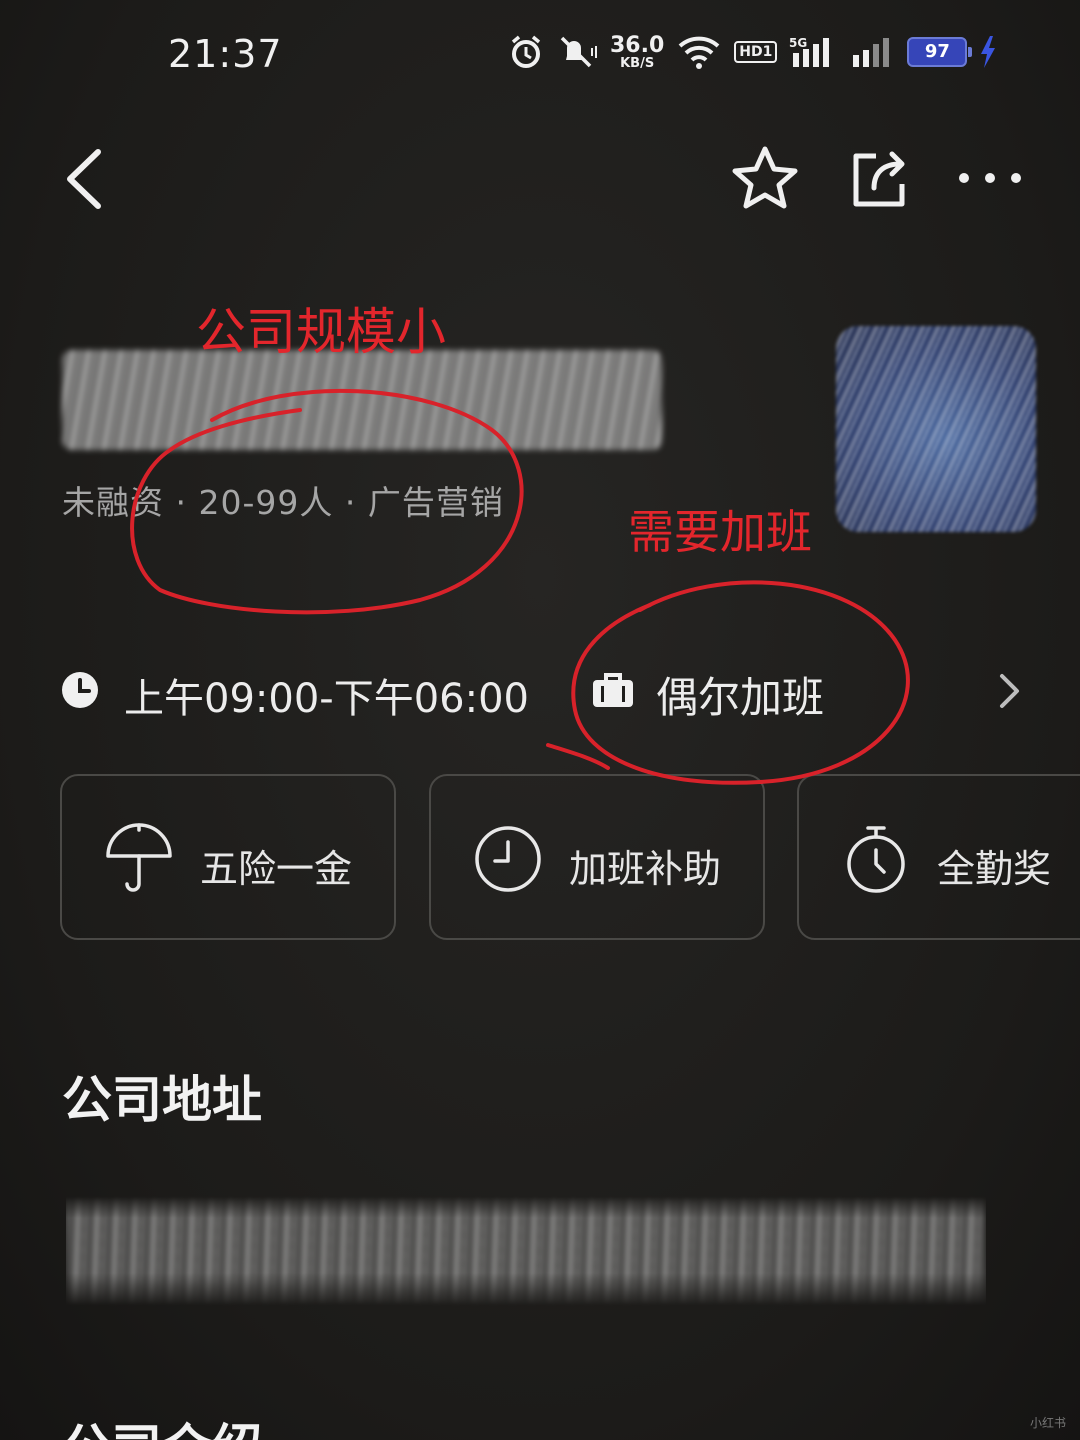 The image size is (1080, 1440). I want to click on intro-section-title: 公司介绍, so click(162, 1424).